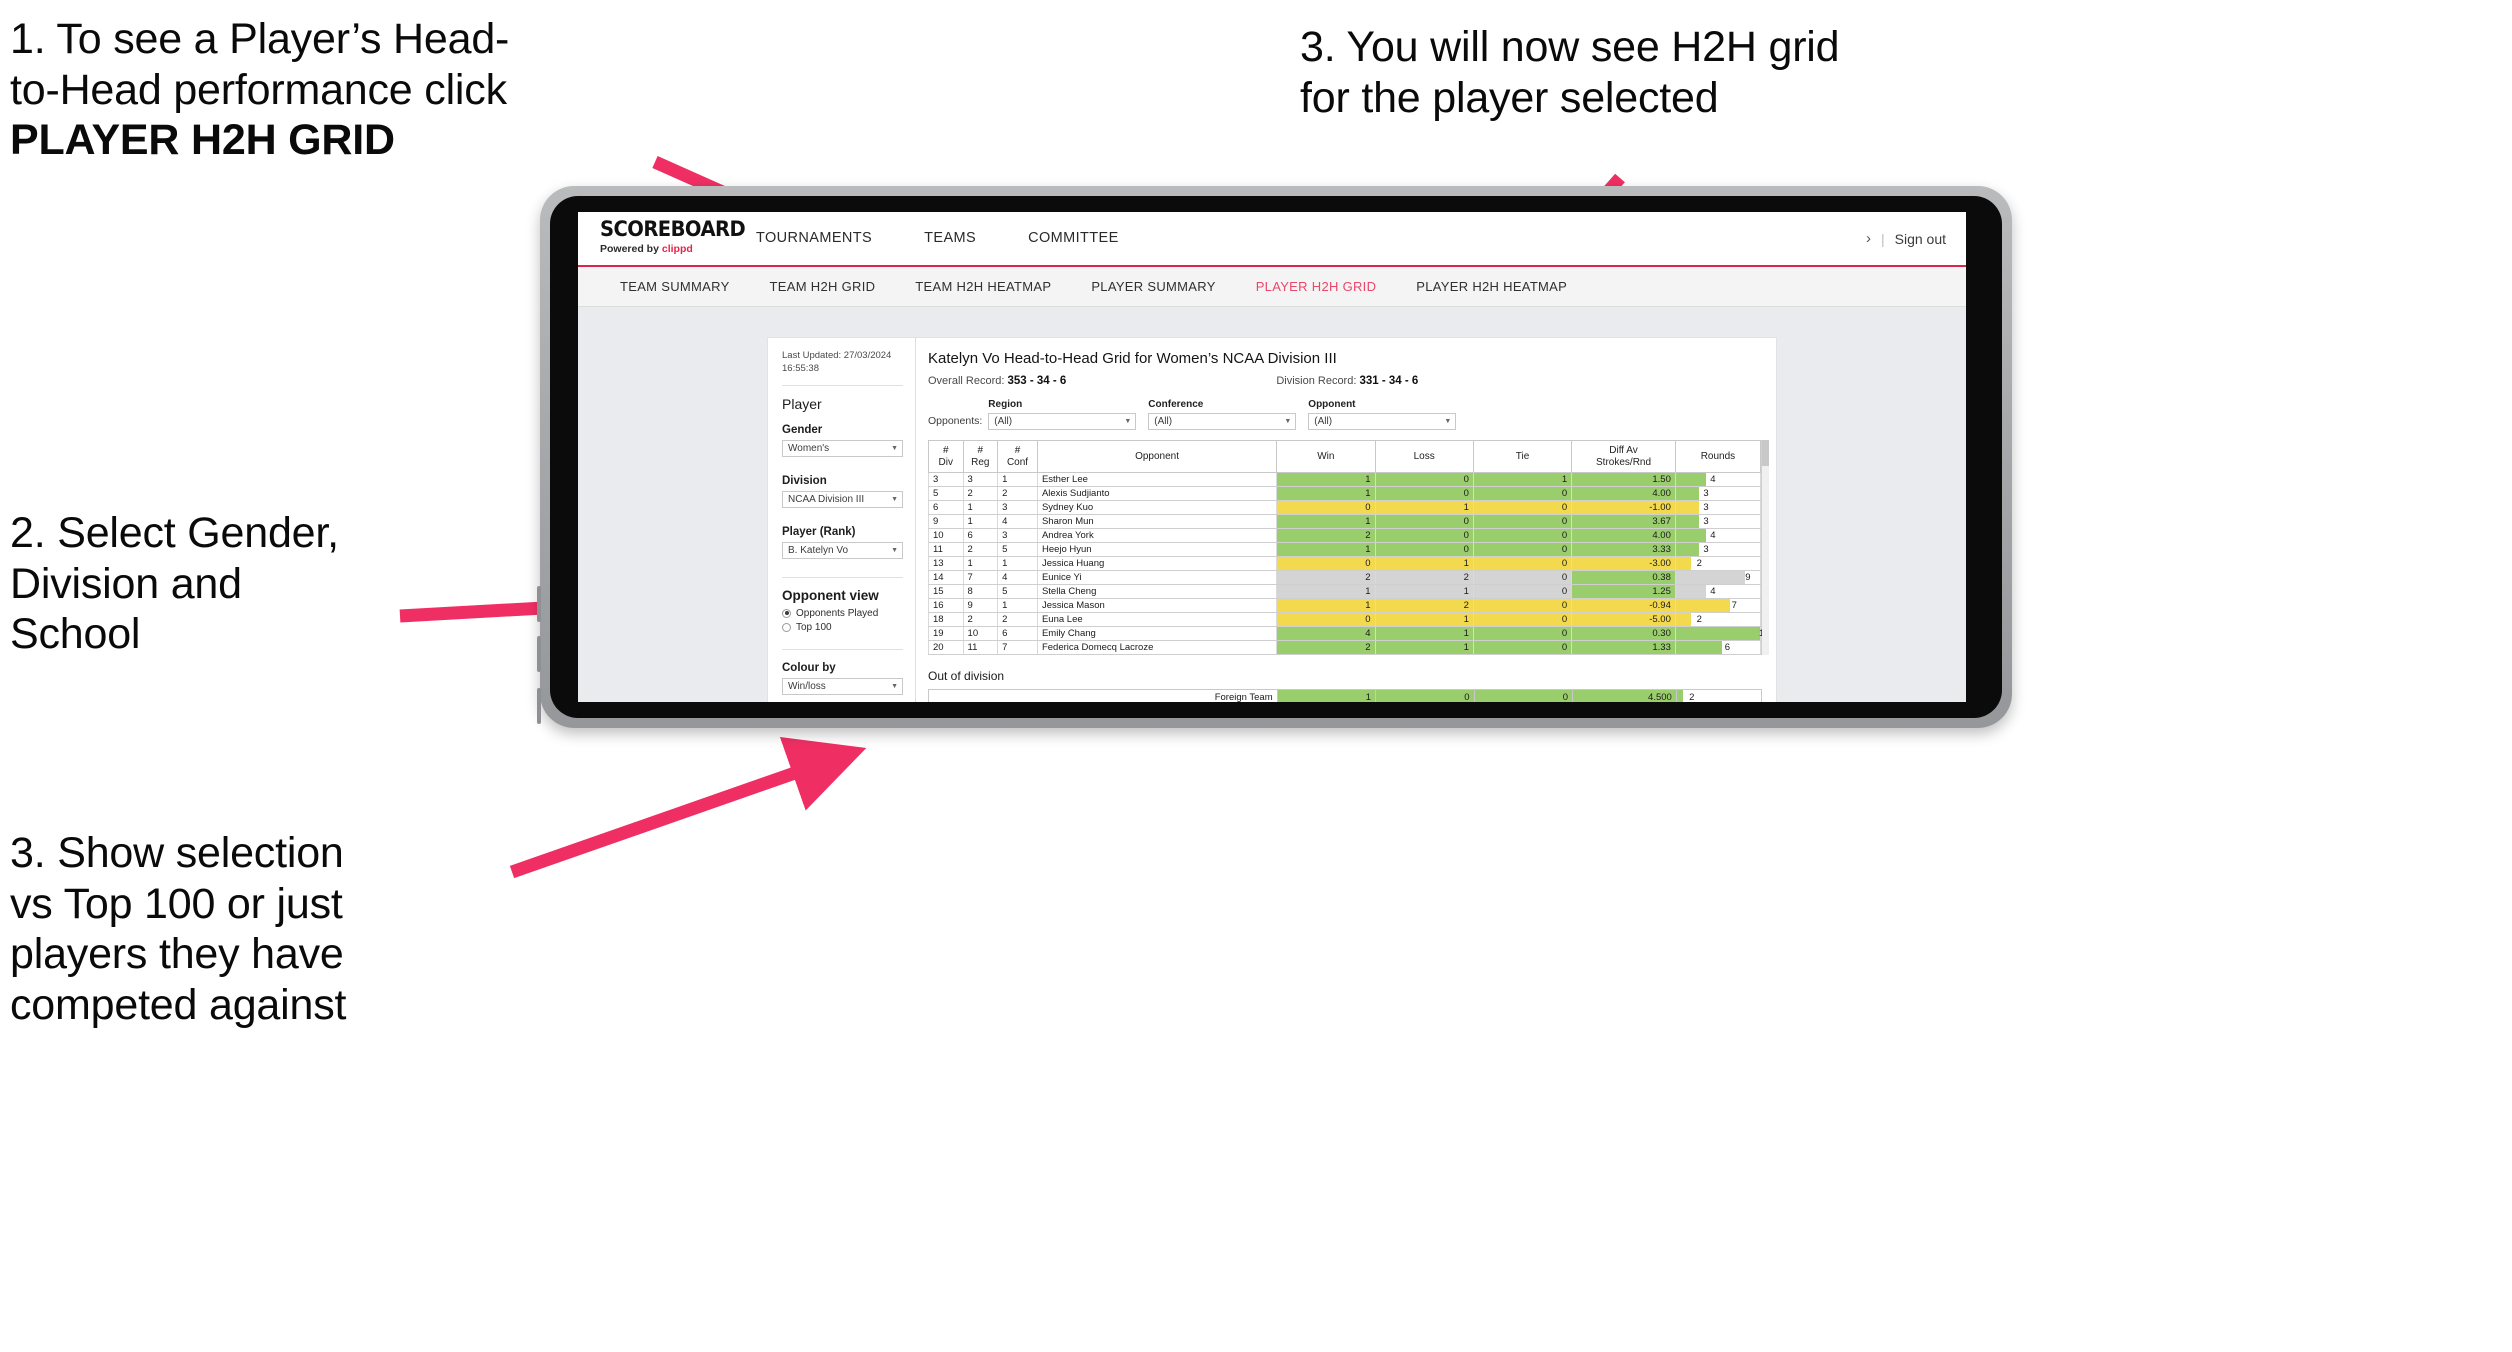  I want to click on table-row: 10 6 3 Andrea York 2 0 0 4.00 4, so click(1345, 535).